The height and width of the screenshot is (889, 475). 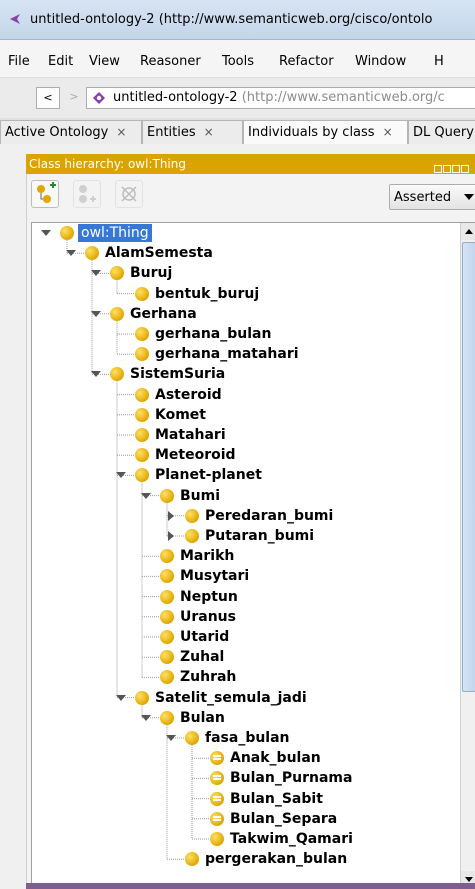 I want to click on ontology-iri: (http://www.semanticweb.org/c, so click(x=341, y=97).